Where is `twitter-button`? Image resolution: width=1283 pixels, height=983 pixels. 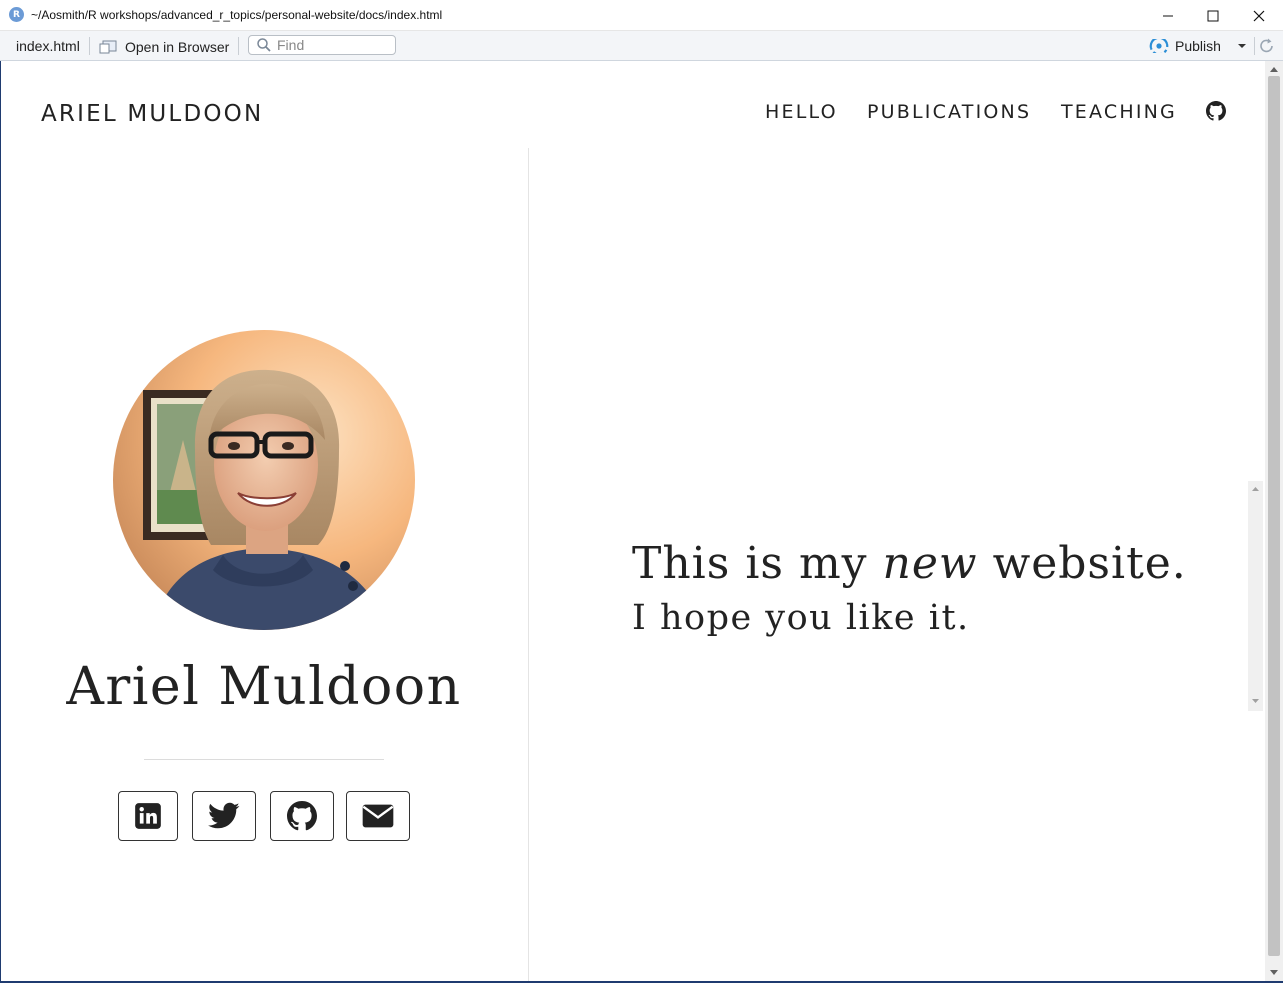
twitter-button is located at coordinates (224, 816).